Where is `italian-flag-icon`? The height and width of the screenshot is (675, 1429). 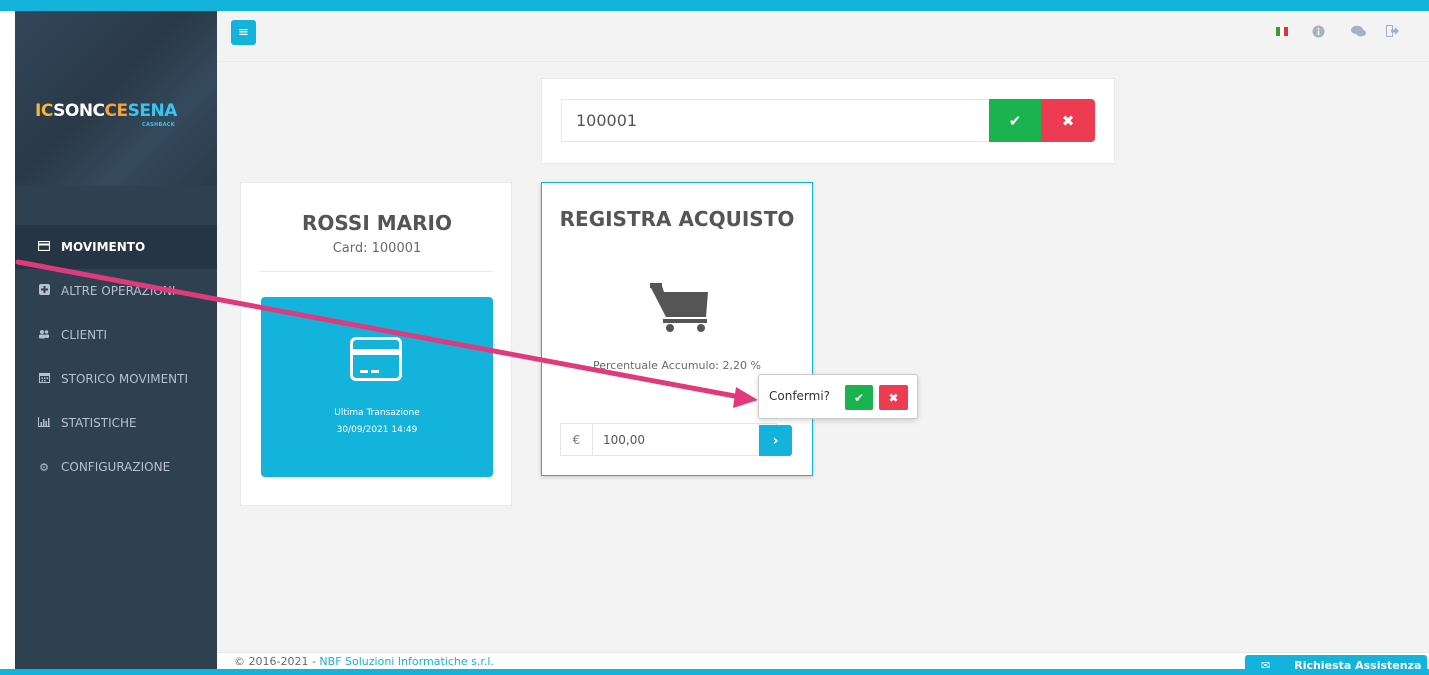
italian-flag-icon is located at coordinates (1282, 32).